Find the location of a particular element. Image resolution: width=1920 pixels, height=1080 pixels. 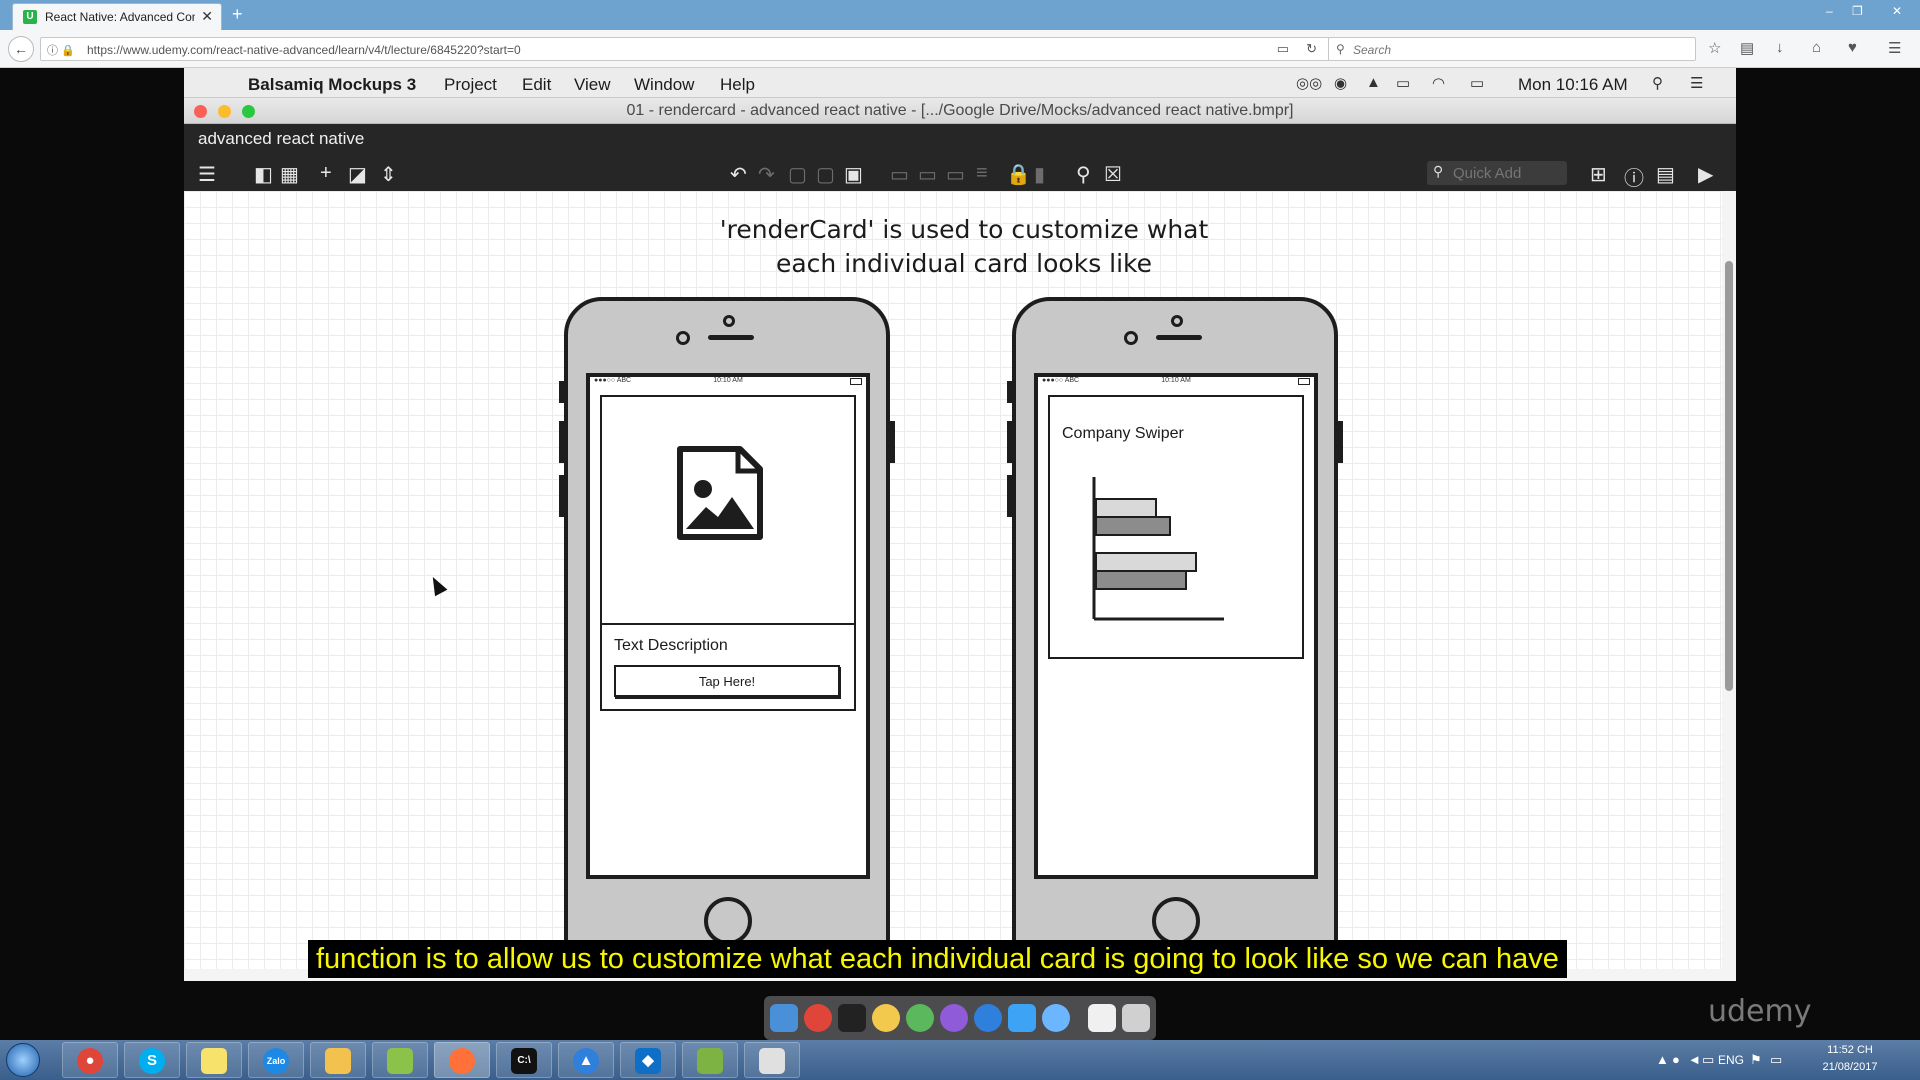

project-name: advanced react native is located at coordinates (281, 138).